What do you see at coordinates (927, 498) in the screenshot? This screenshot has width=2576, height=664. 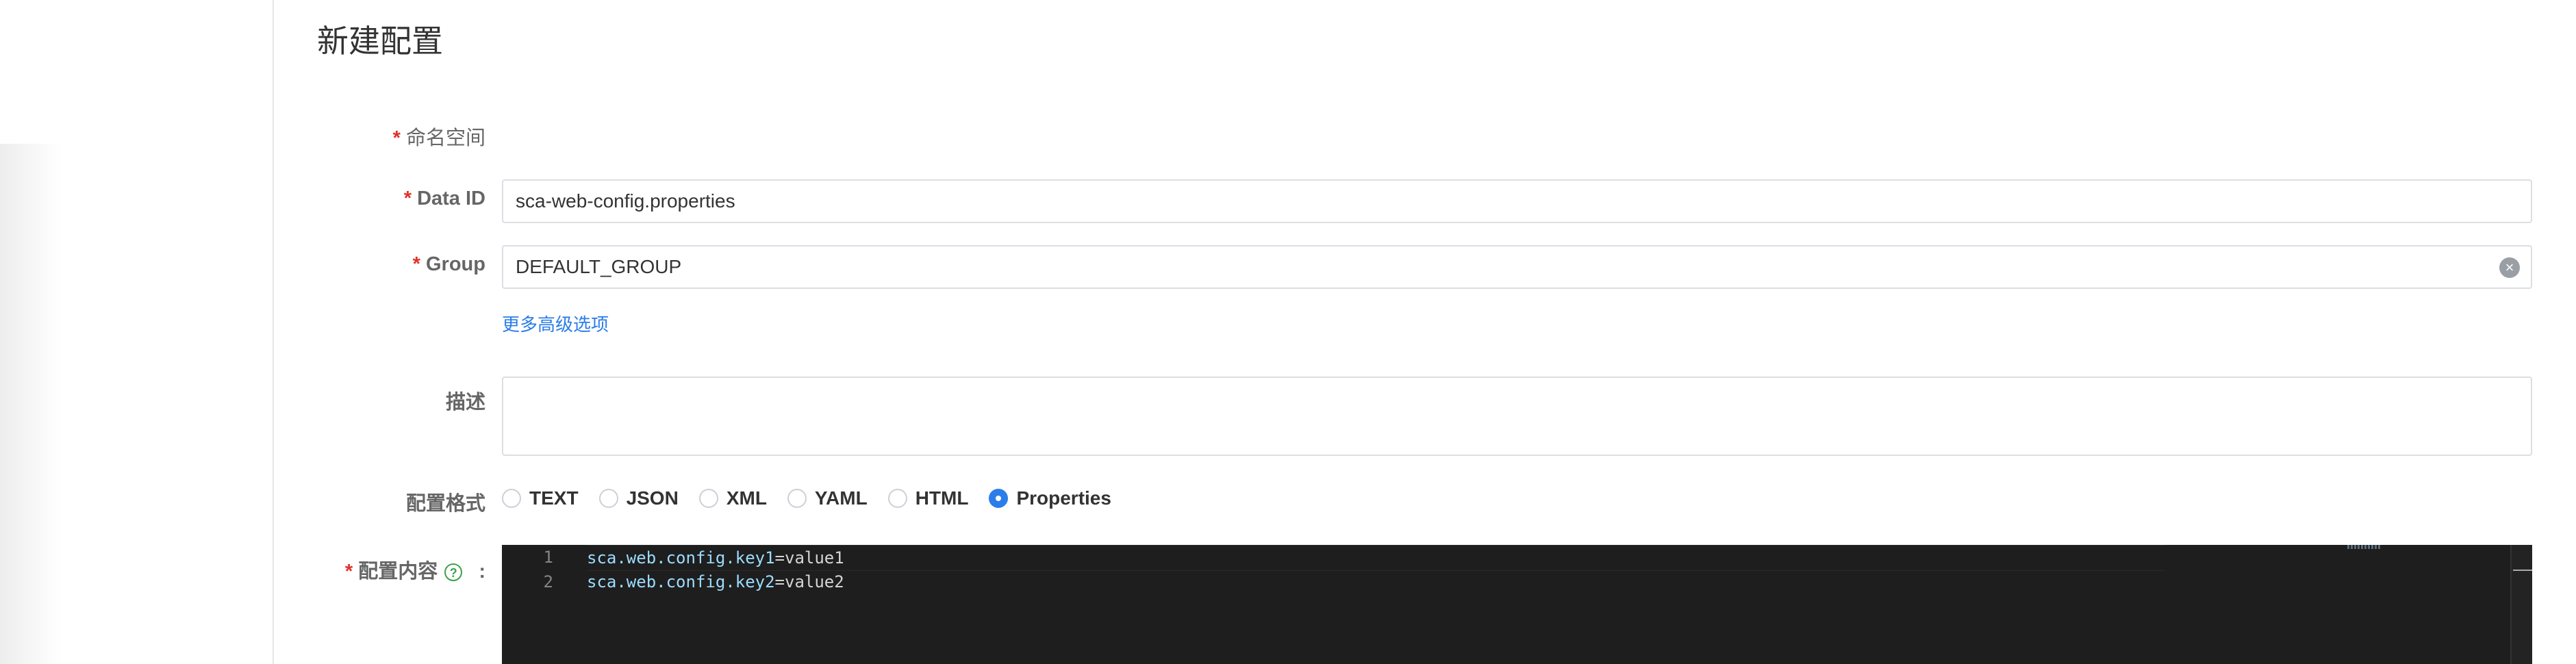 I see `format-radio-html: HTML` at bounding box center [927, 498].